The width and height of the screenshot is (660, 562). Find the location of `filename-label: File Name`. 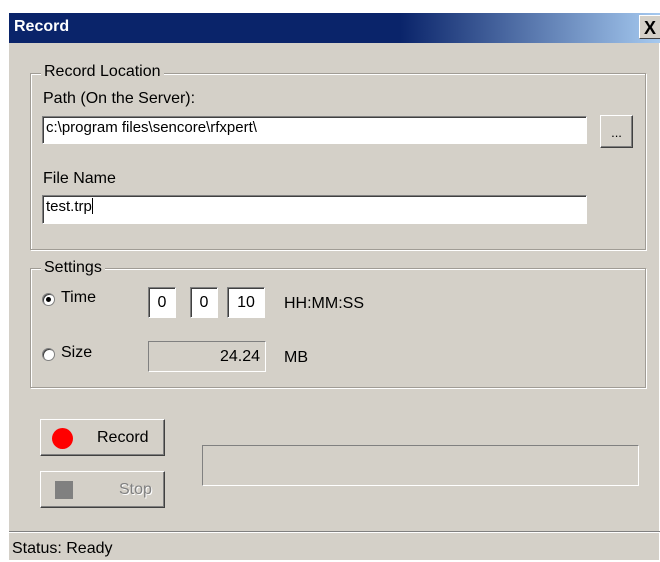

filename-label: File Name is located at coordinates (79, 178).